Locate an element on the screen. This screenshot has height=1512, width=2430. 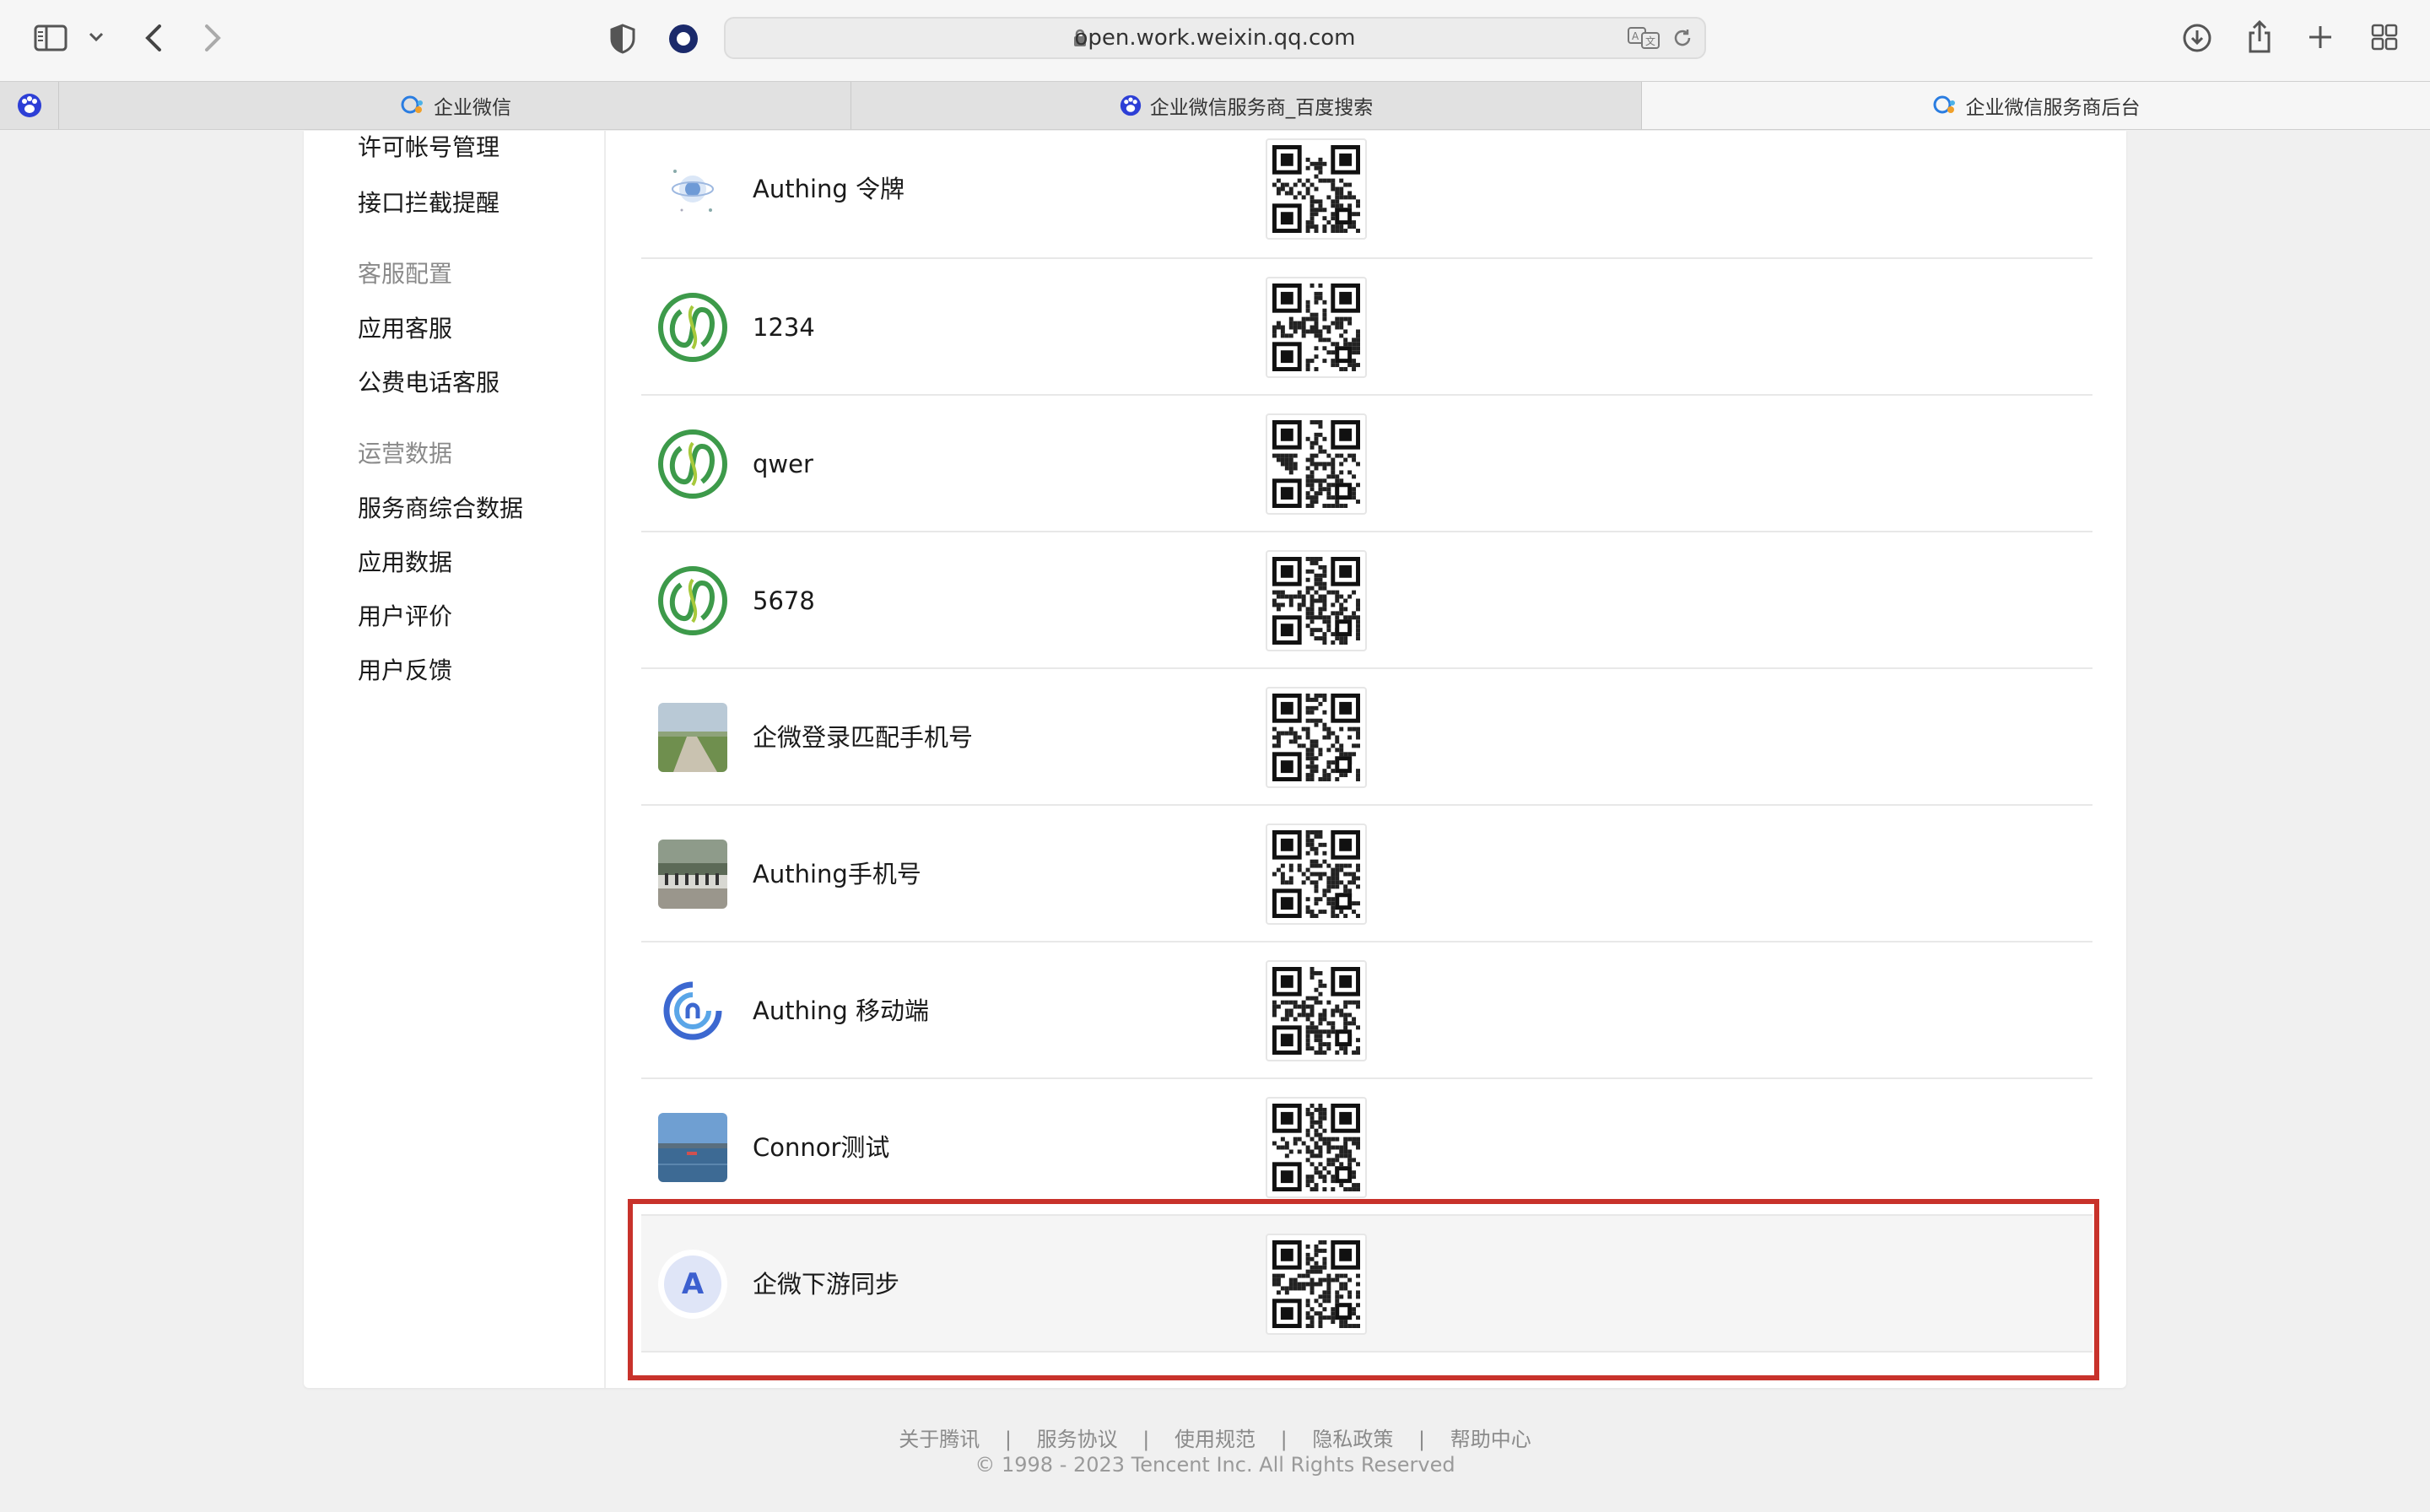
app-name: Authing 令牌 is located at coordinates (829, 189).